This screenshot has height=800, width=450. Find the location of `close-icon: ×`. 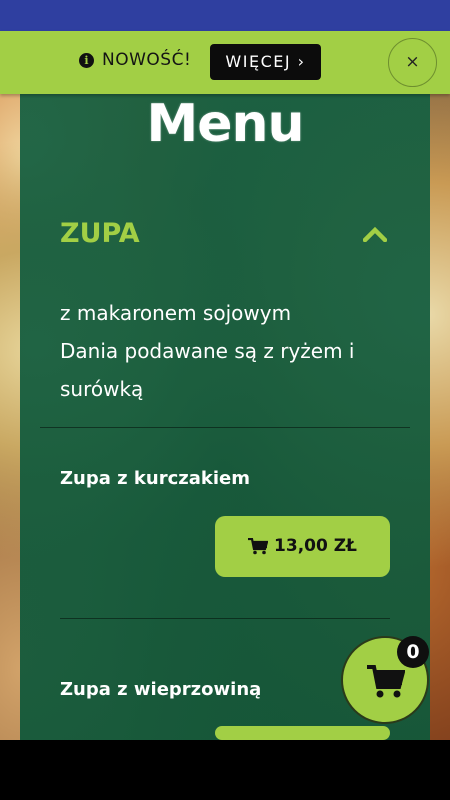

close-icon: × is located at coordinates (412, 62).